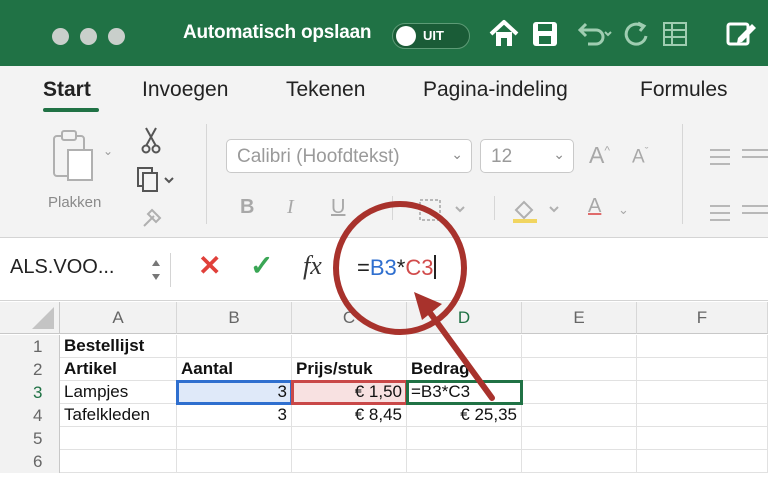 Image resolution: width=768 pixels, height=504 pixels. Describe the element at coordinates (363, 267) in the screenshot. I see `formula-equals: =` at that location.